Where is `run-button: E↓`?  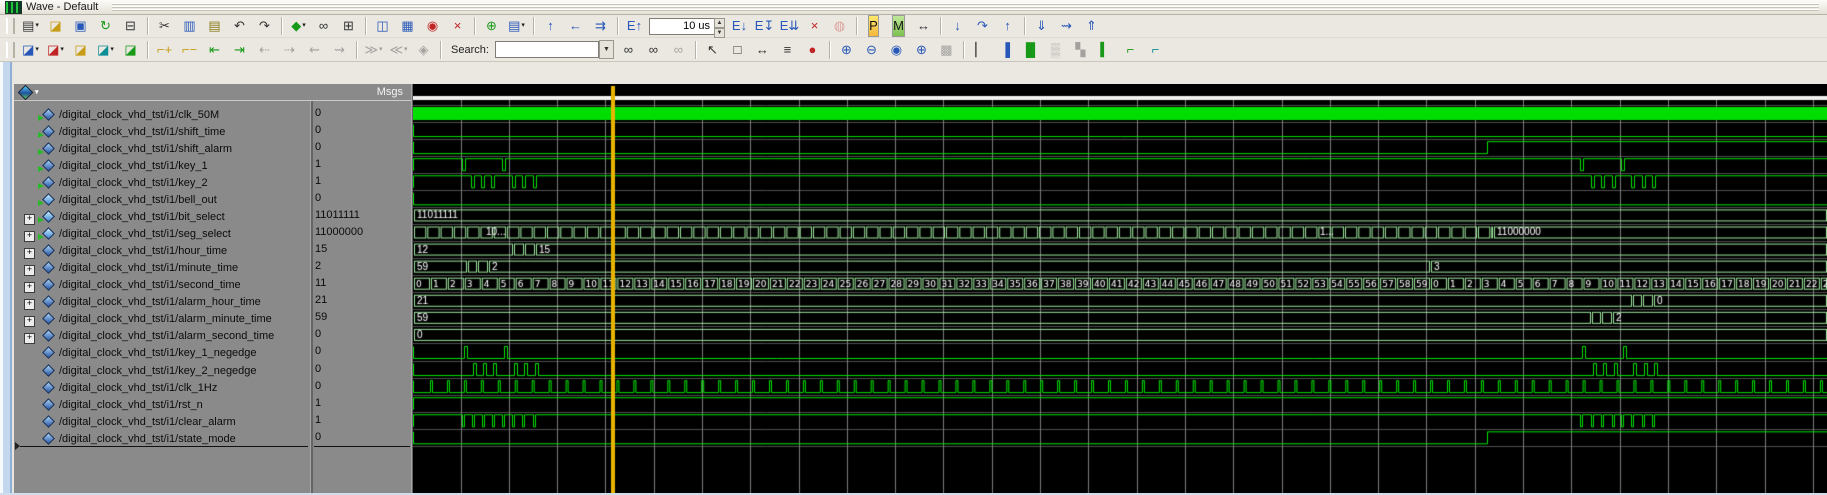 run-button: E↓ is located at coordinates (739, 26).